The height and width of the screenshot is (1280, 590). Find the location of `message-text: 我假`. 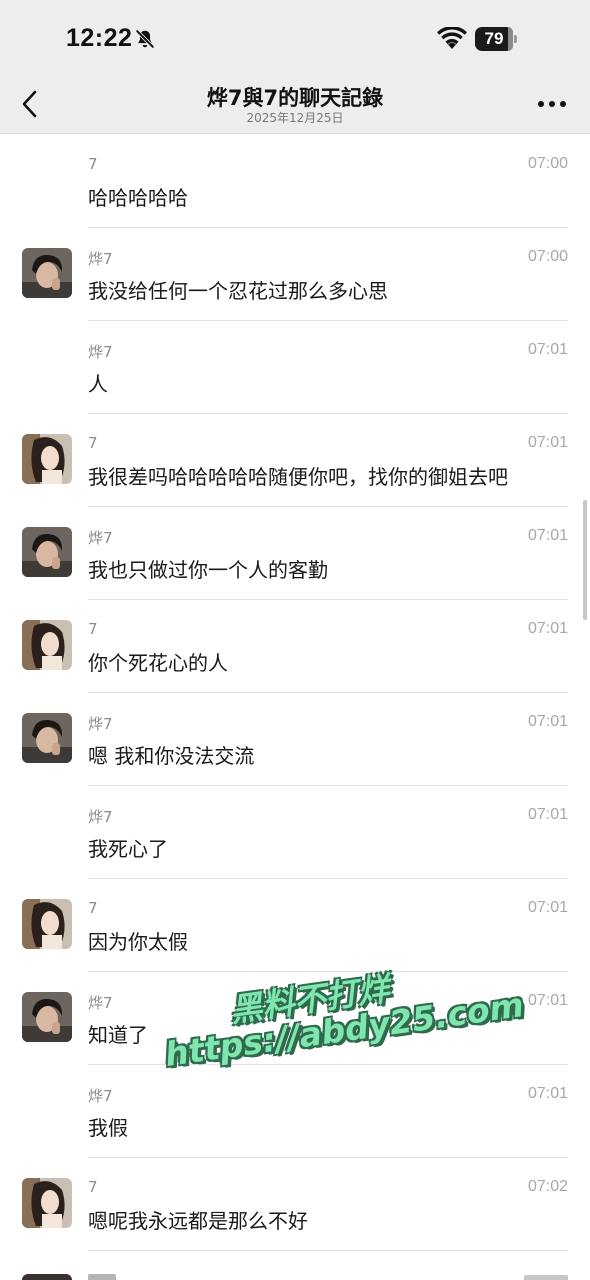

message-text: 我假 is located at coordinates (108, 1128).